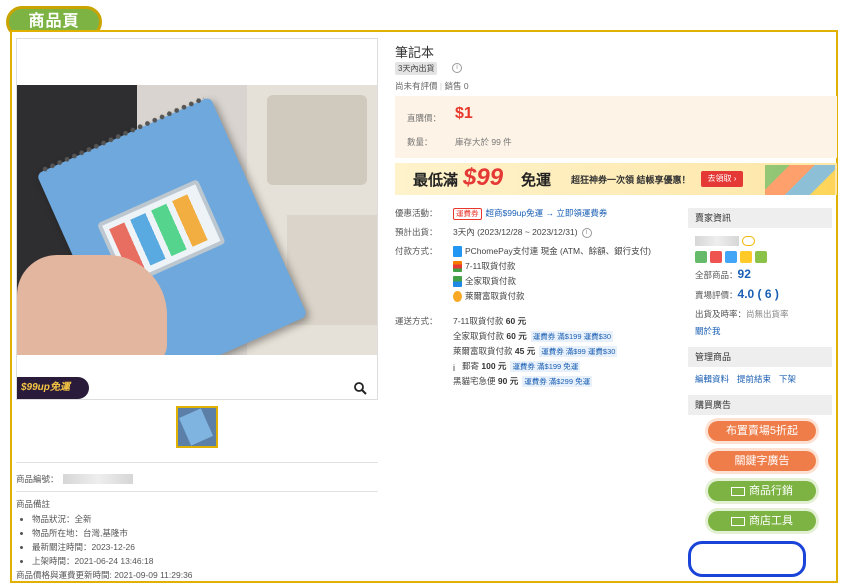 This screenshot has width=842, height=587. What do you see at coordinates (712, 379) in the screenshot?
I see `edit-link: 編輯資料` at bounding box center [712, 379].